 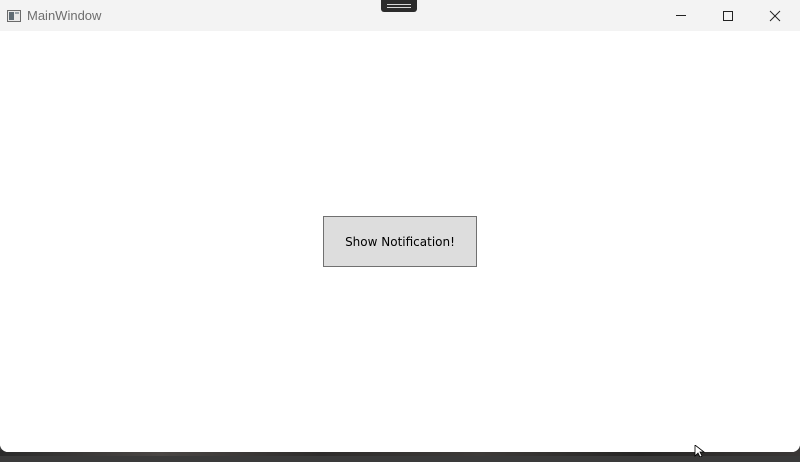 I want to click on minimize-icon, so click(x=681, y=15).